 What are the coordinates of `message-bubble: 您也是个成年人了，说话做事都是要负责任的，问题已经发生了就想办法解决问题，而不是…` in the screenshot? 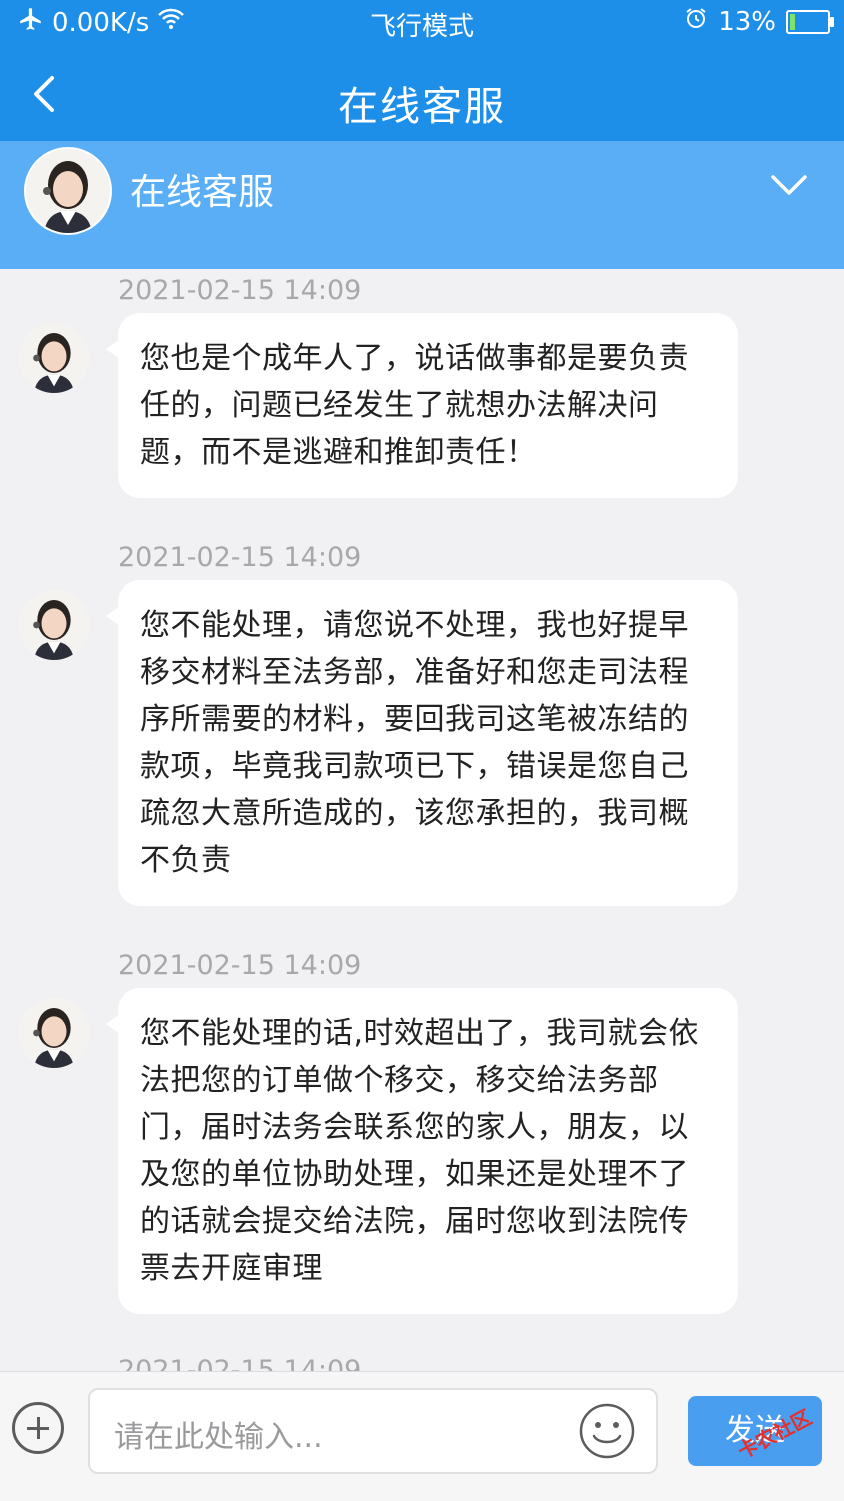 It's located at (422, 405).